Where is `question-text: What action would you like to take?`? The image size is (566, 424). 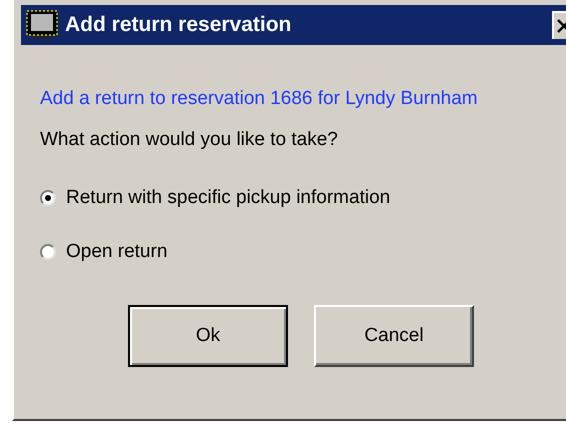
question-text: What action would you like to take? is located at coordinates (189, 140).